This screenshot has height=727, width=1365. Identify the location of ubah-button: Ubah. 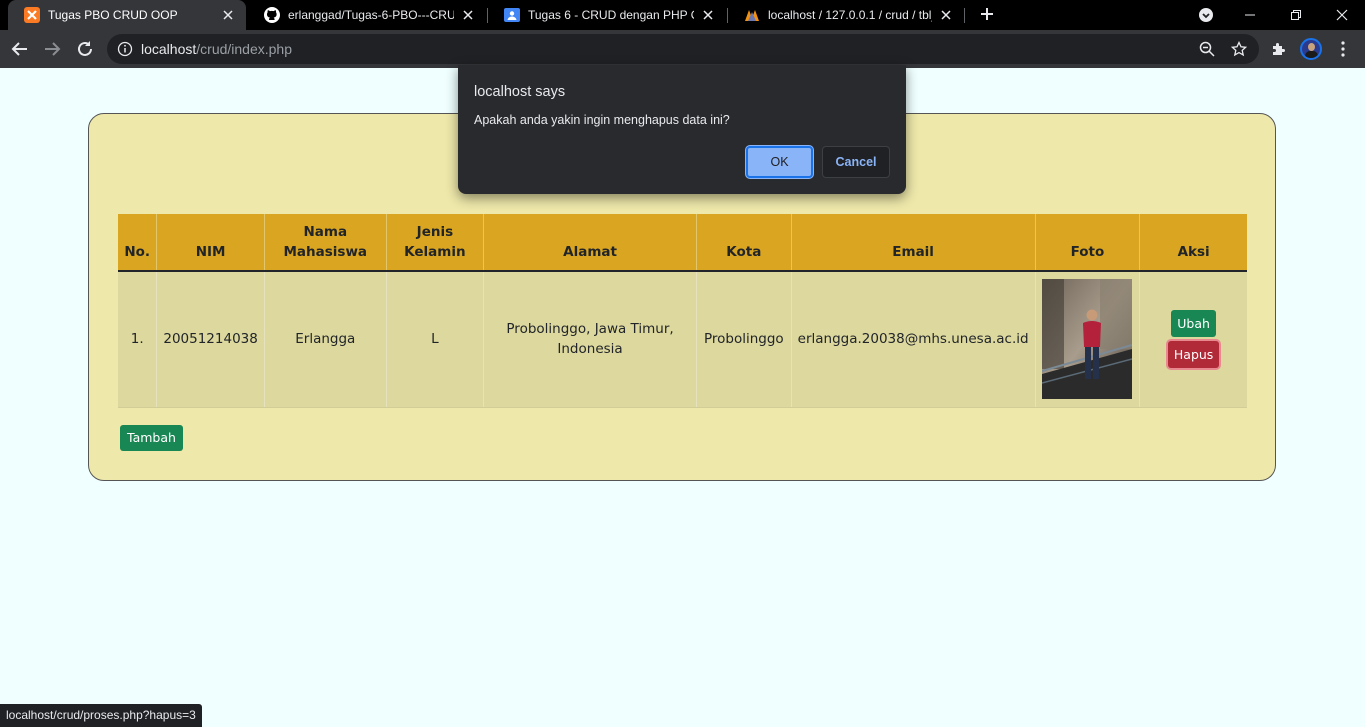
(1193, 324).